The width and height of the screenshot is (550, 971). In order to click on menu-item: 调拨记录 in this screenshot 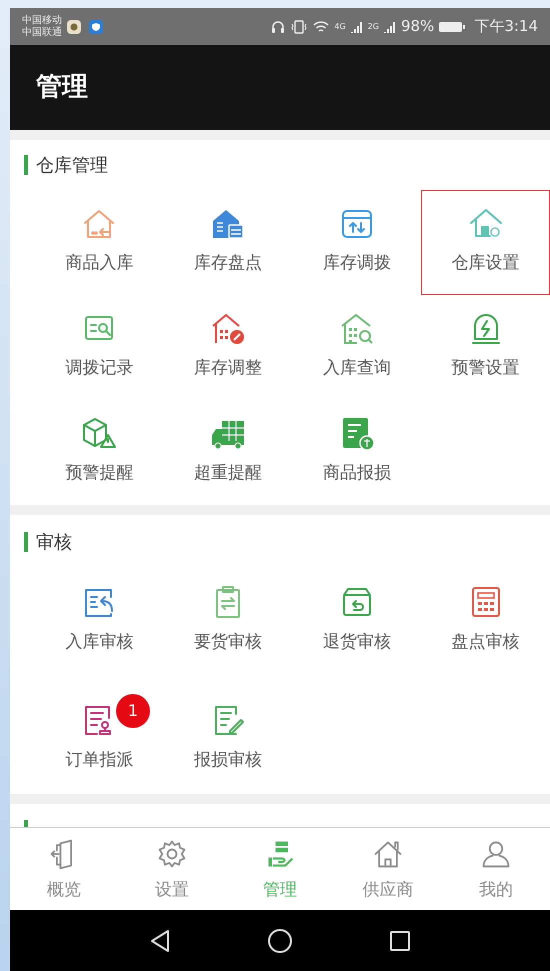, I will do `click(99, 347)`.